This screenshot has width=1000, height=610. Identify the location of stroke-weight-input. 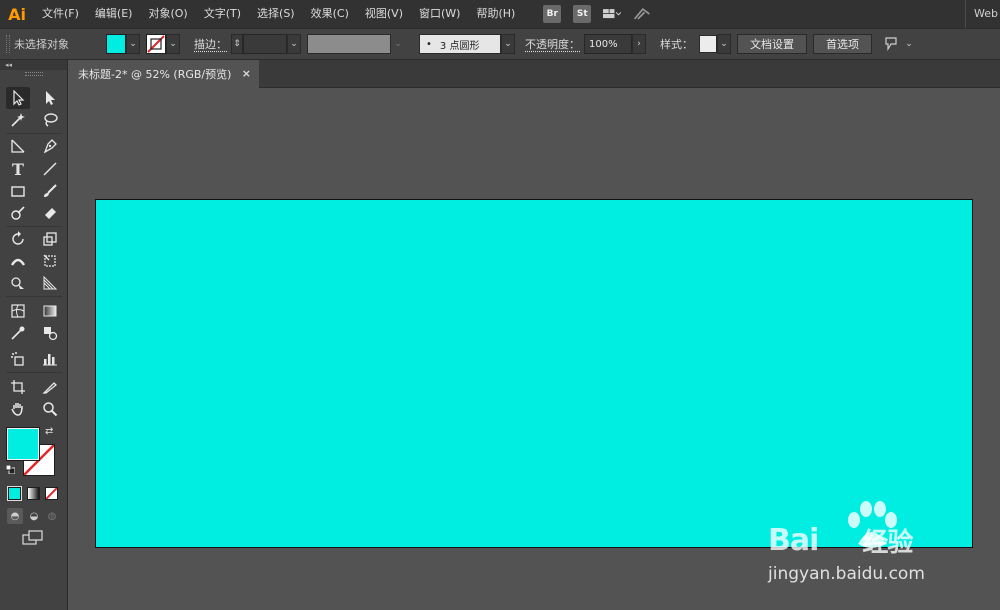
(265, 44).